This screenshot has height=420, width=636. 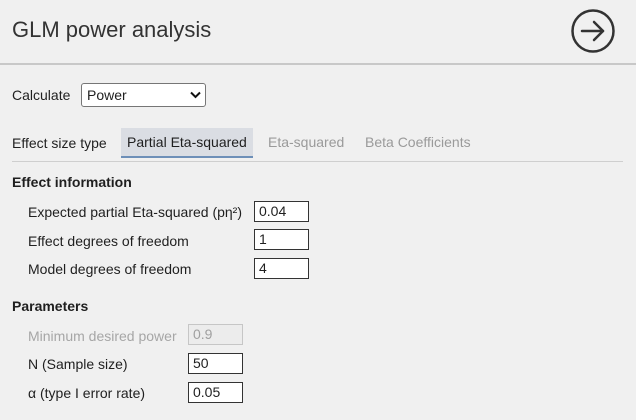 I want to click on alpha-label: α (type I error rate), so click(x=87, y=393).